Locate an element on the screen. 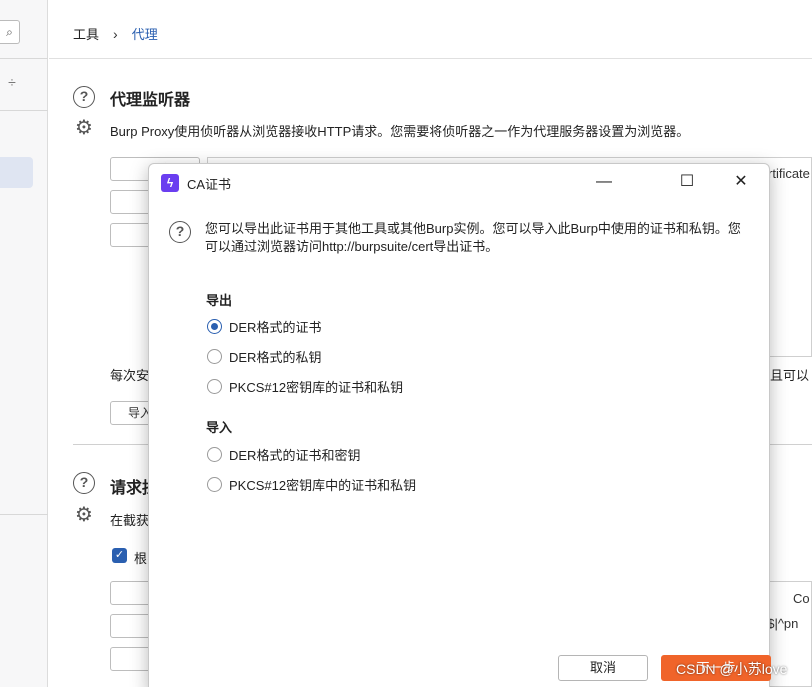 The height and width of the screenshot is (687, 812). dialog-title: CA证书 is located at coordinates (209, 184).